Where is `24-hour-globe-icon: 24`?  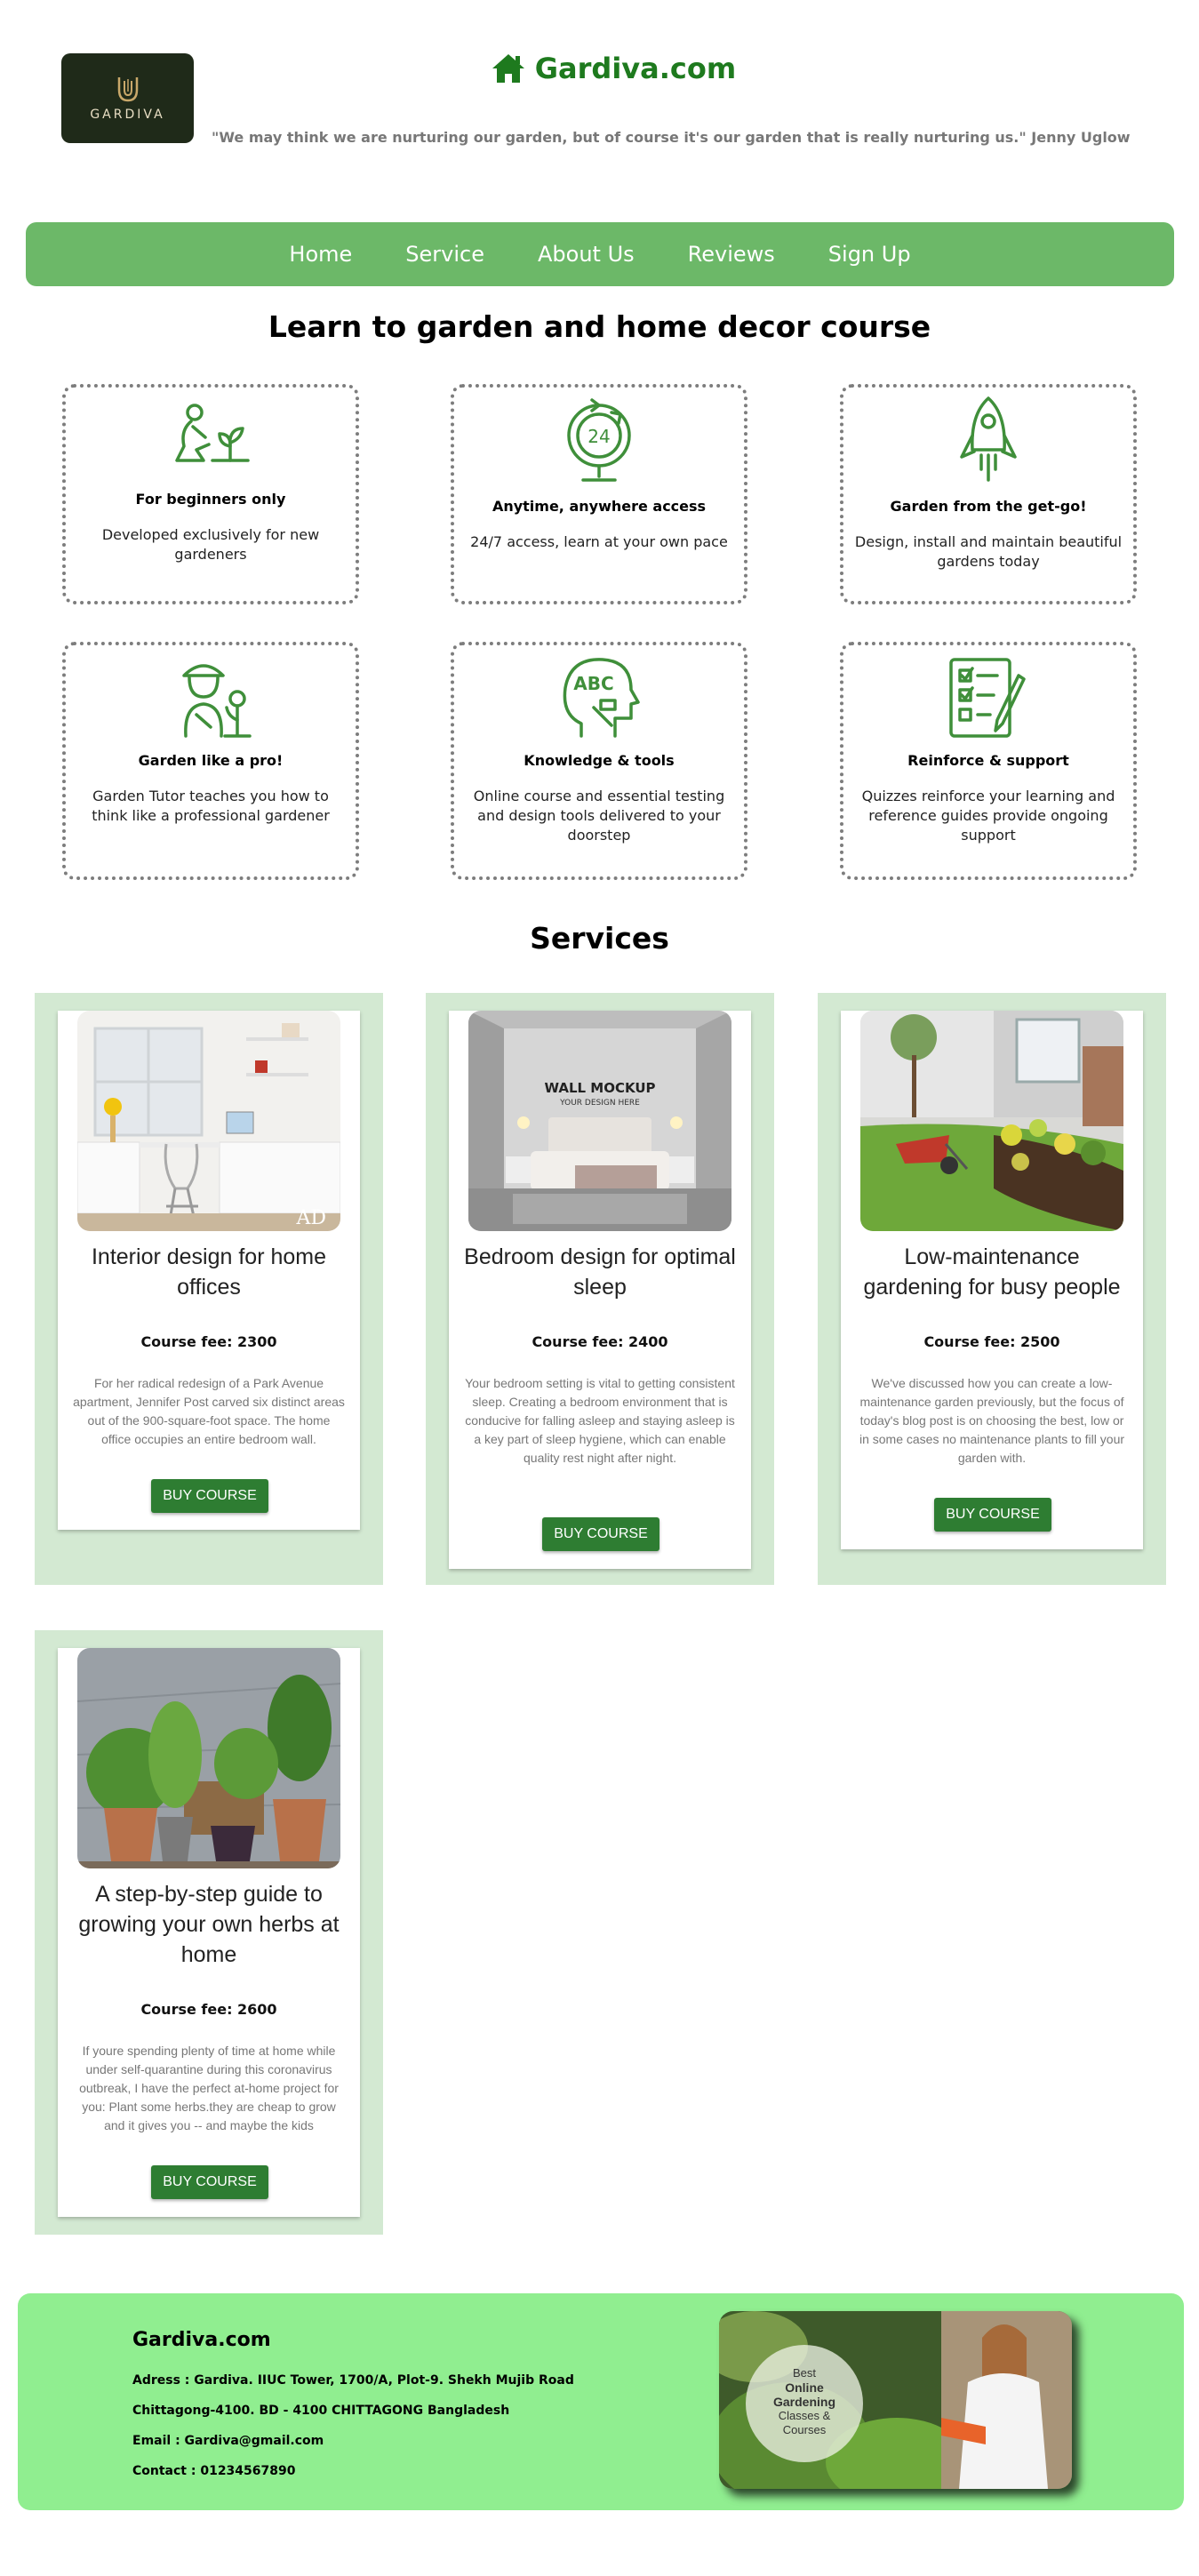
24-hour-globe-icon: 24 is located at coordinates (599, 440).